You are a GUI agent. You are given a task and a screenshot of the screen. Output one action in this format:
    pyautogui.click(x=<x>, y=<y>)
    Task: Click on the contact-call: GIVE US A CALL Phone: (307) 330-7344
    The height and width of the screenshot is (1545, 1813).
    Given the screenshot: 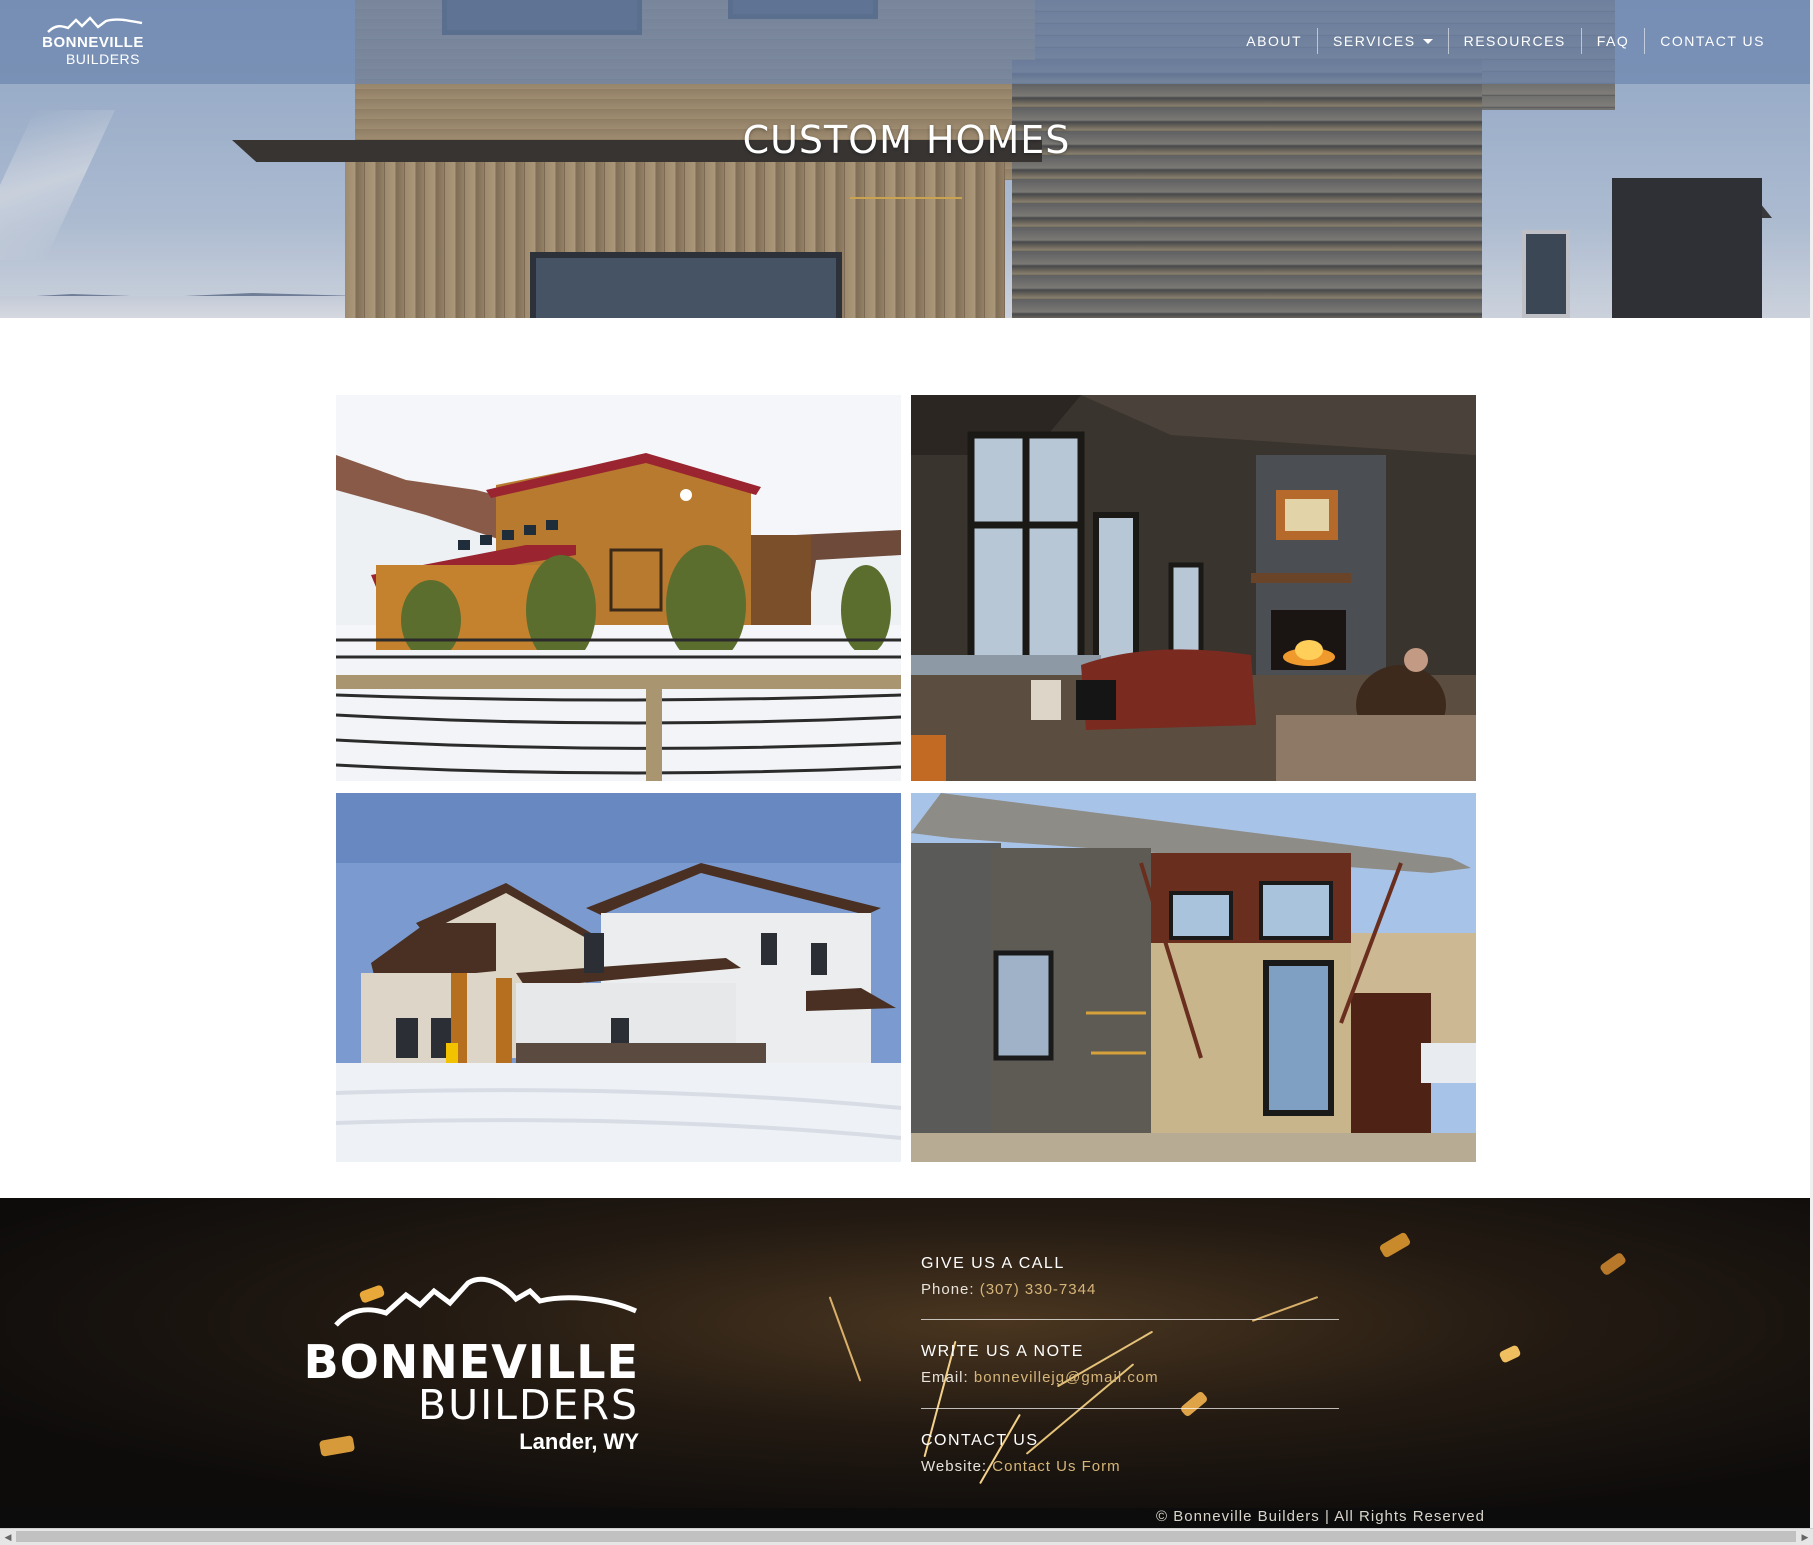 What is the action you would take?
    pyautogui.click(x=1130, y=1276)
    